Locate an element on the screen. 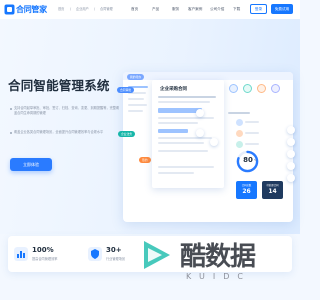 Image resolution: width=320 pixels, height=300 pixels. stat-card-label: 待处理合同 is located at coordinates (272, 185).